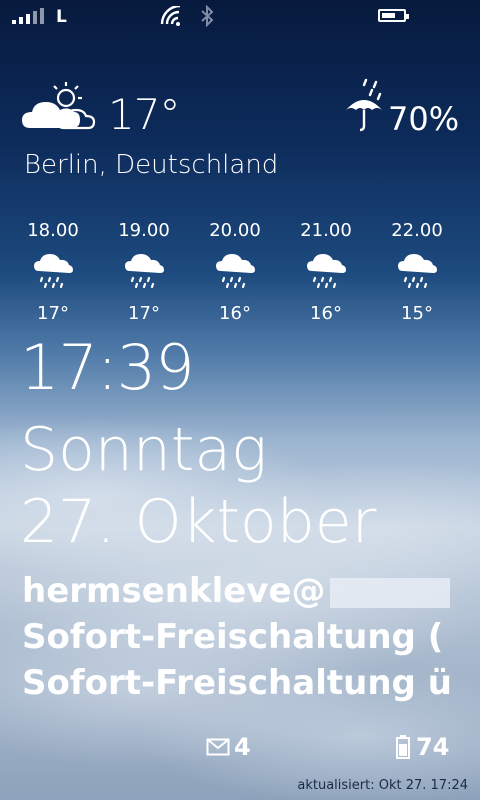 This screenshot has width=480, height=800. What do you see at coordinates (235, 230) in the screenshot?
I see `forecast-time: 20.00` at bounding box center [235, 230].